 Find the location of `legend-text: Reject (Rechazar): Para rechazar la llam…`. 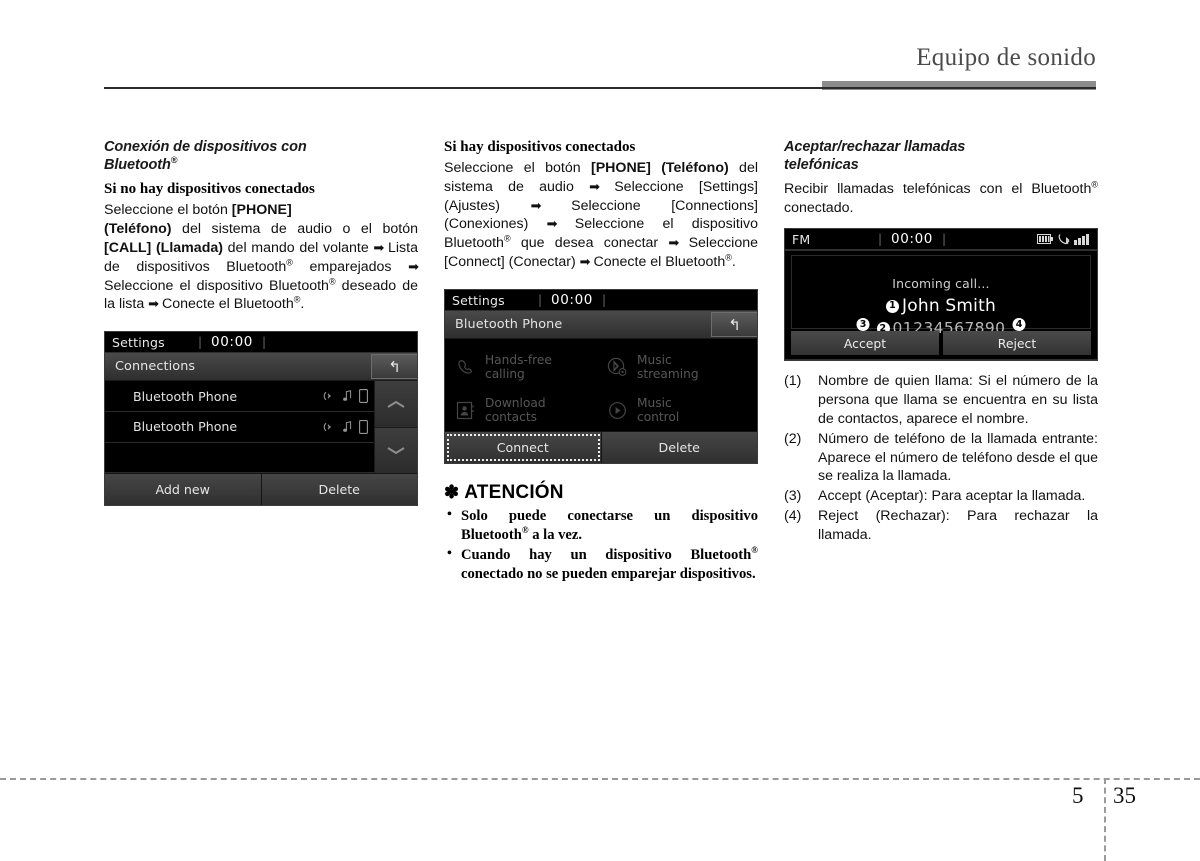

legend-text: Reject (Rechazar): Para rechazar la llam… is located at coordinates (958, 525).